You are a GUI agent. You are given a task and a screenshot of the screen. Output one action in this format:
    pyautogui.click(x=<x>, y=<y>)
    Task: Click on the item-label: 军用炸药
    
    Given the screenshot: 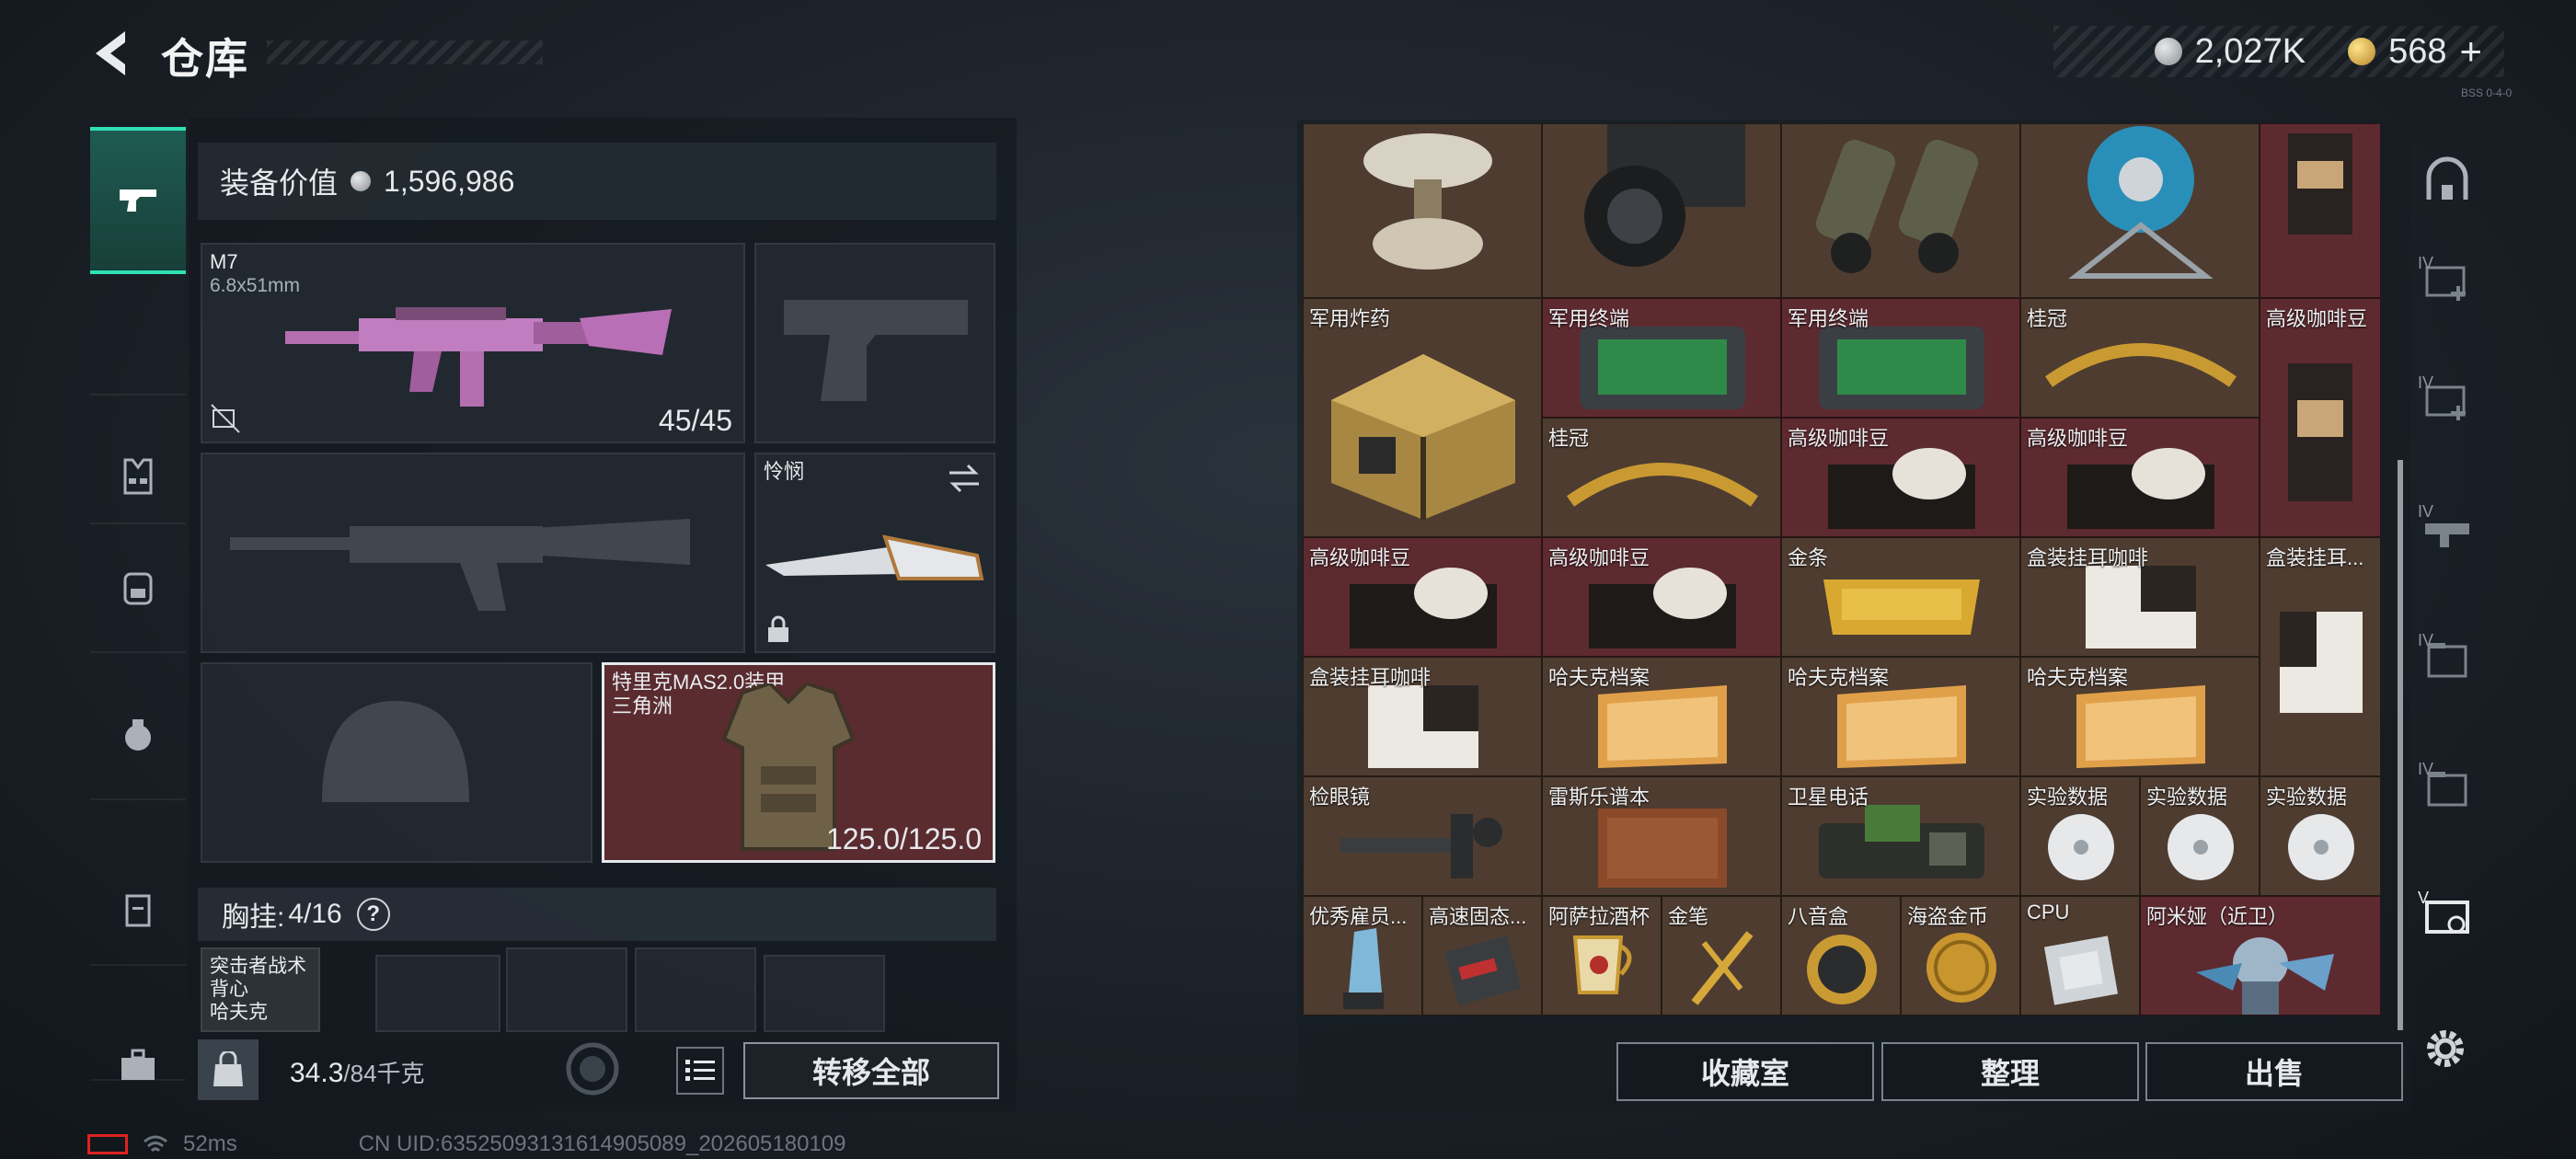 What is the action you would take?
    pyautogui.click(x=1350, y=318)
    